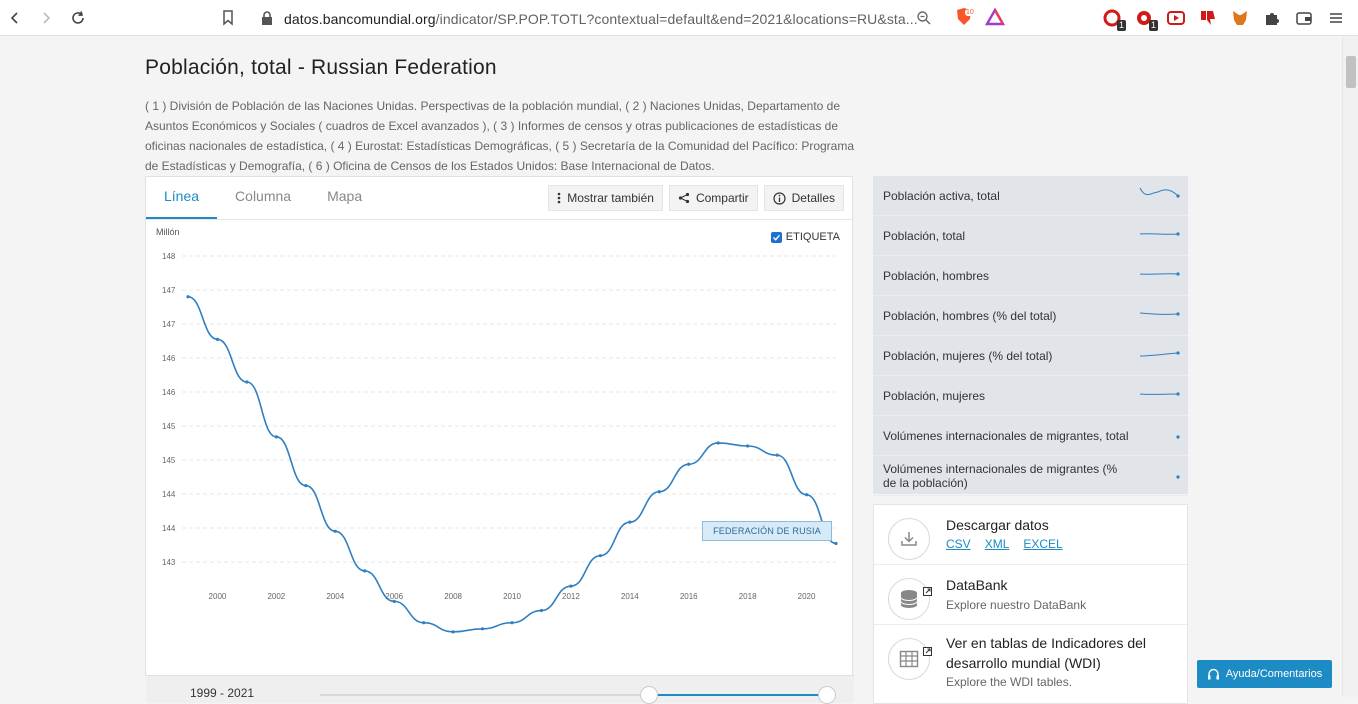 The height and width of the screenshot is (704, 1358). What do you see at coordinates (1153, 25) in the screenshot?
I see `extension-2-badge: 1` at bounding box center [1153, 25].